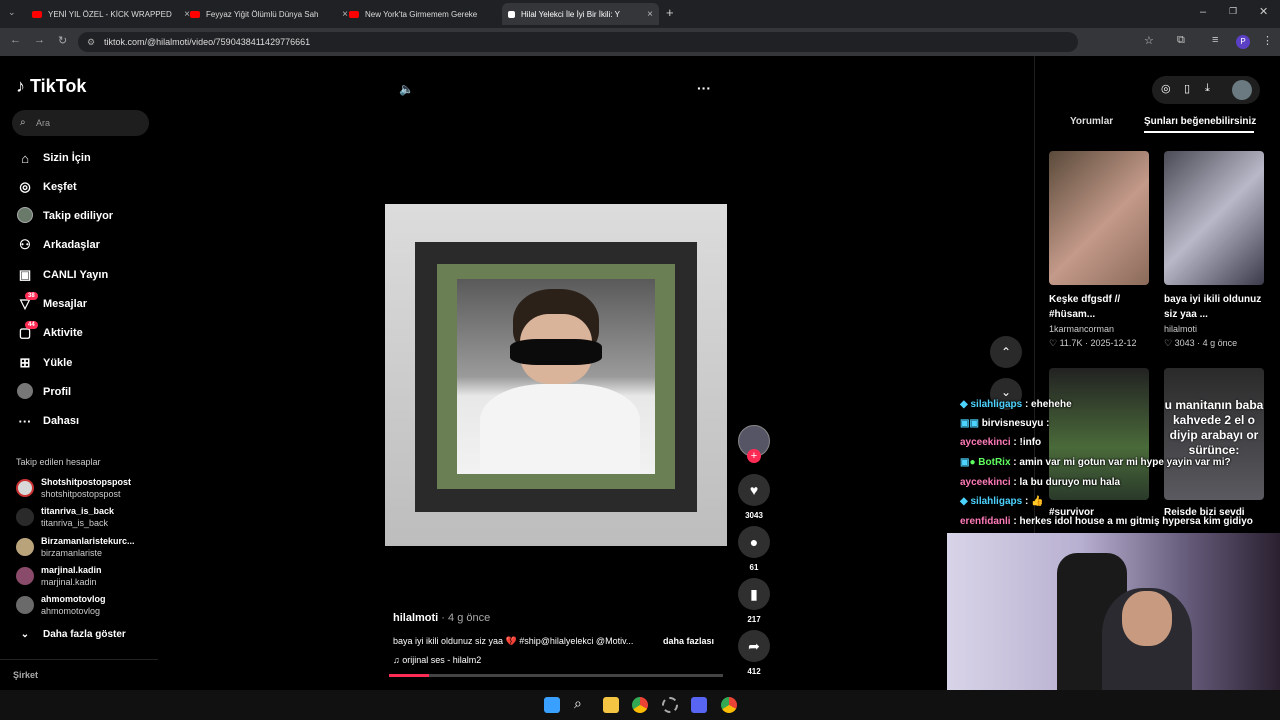  I want to click on nav-yukle: ⊞ Yükle, so click(86, 363).